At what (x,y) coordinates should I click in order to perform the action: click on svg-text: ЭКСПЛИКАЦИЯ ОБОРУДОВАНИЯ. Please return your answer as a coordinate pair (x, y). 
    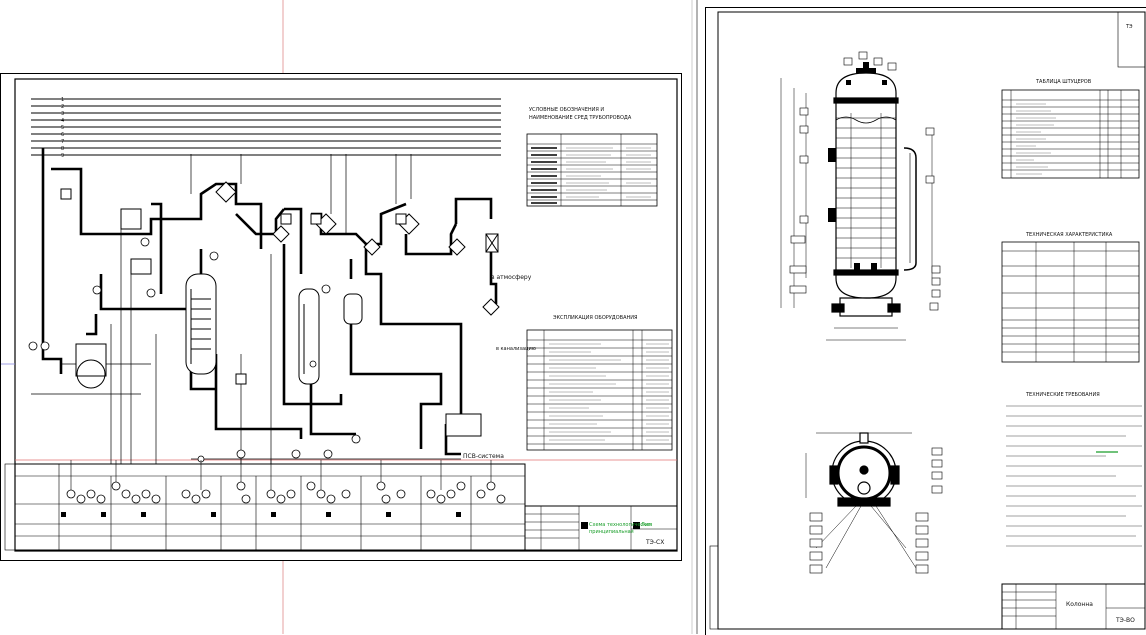
    Looking at the image, I should click on (595, 318).